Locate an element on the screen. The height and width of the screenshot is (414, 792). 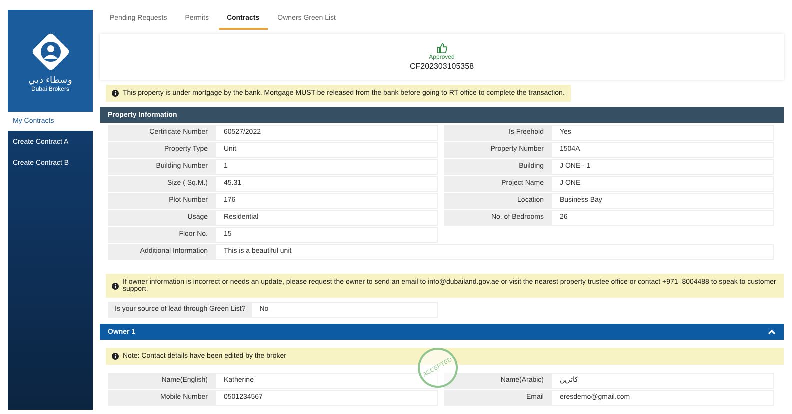
logo-text: وسطاء دبي is located at coordinates (50, 80).